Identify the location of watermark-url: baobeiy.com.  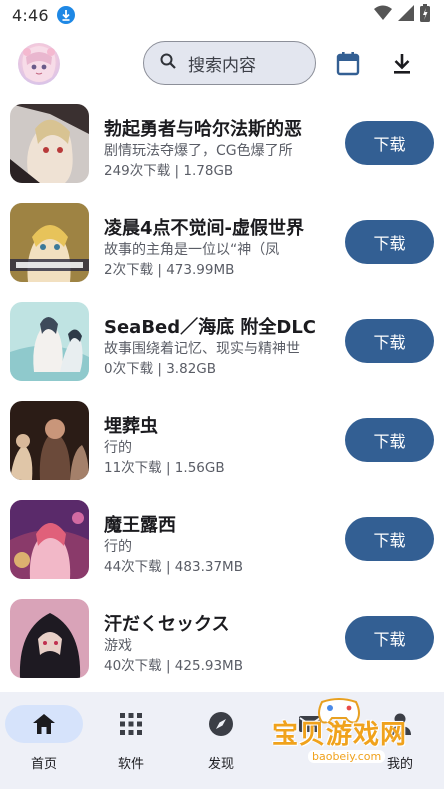
(347, 756).